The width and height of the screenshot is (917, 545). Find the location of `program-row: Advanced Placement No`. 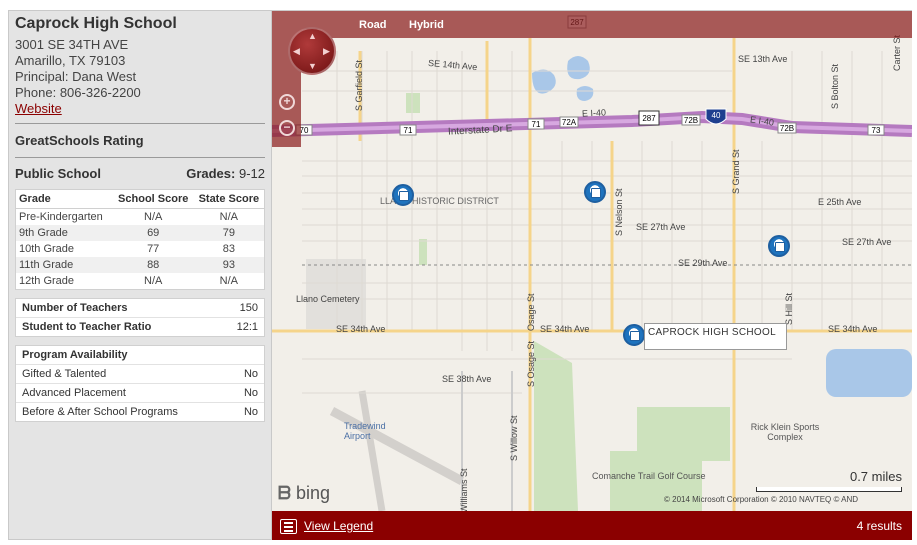

program-row: Advanced Placement No is located at coordinates (140, 393).